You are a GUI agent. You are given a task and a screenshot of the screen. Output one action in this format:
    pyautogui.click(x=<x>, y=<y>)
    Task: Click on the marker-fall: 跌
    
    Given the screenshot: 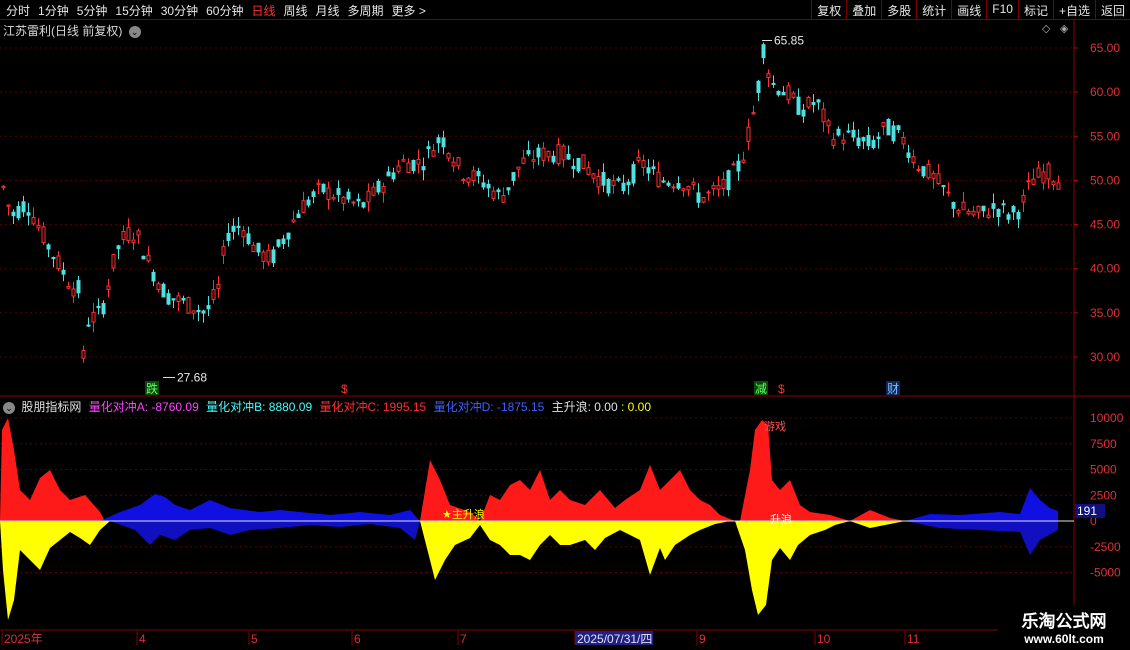 What is the action you would take?
    pyautogui.click(x=152, y=388)
    